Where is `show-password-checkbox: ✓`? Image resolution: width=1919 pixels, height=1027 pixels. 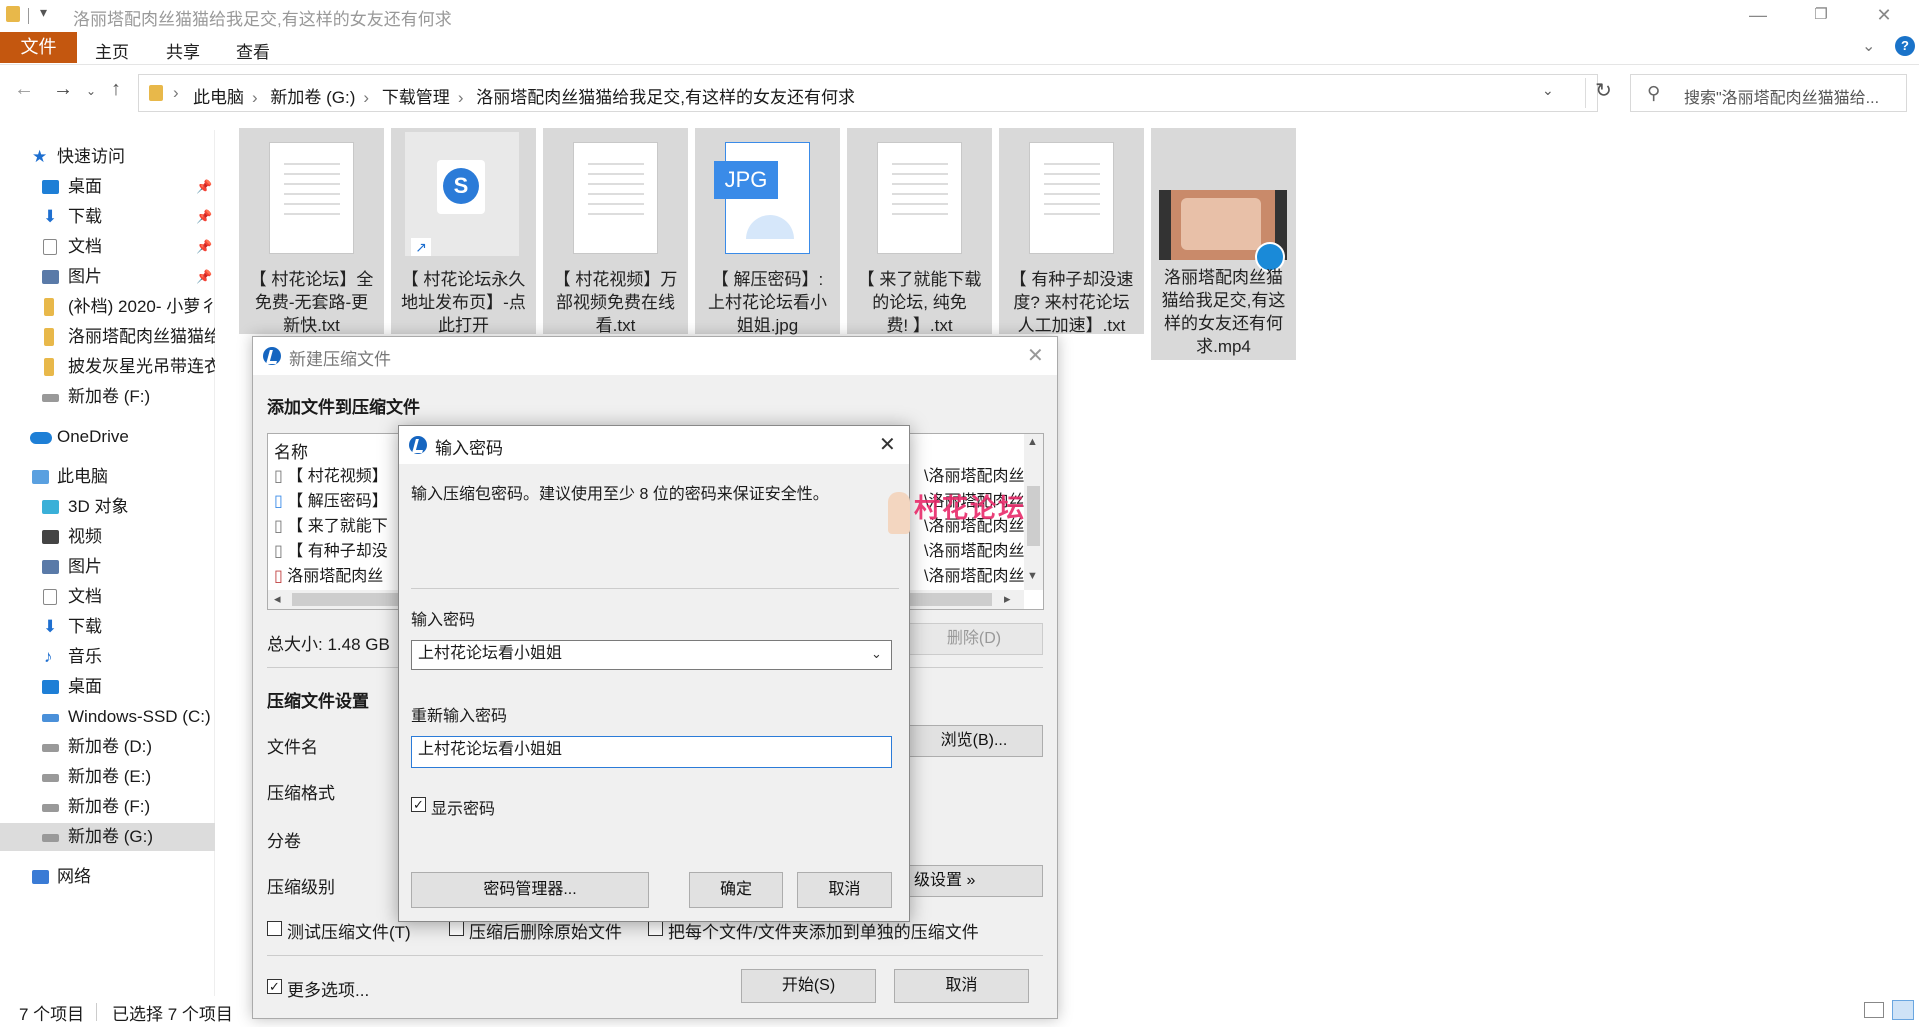
show-password-checkbox: ✓ is located at coordinates (418, 804).